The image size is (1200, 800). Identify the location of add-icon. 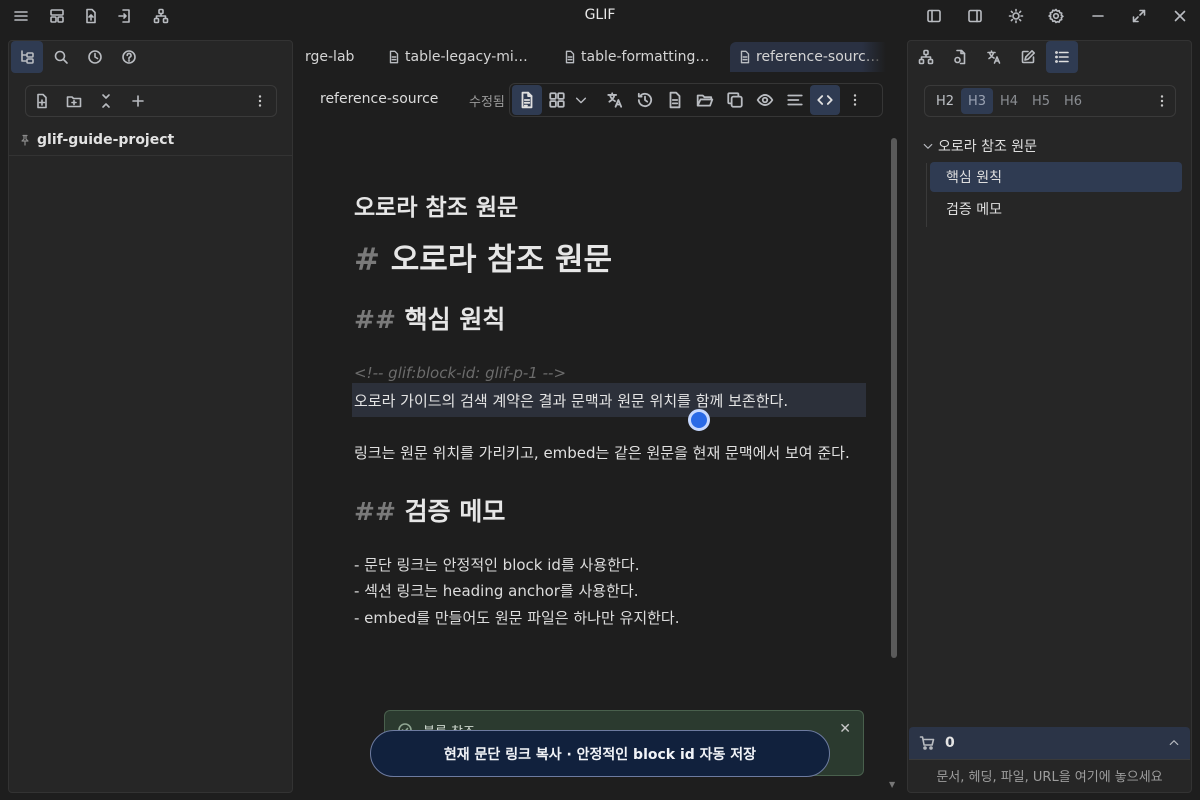
(138, 101).